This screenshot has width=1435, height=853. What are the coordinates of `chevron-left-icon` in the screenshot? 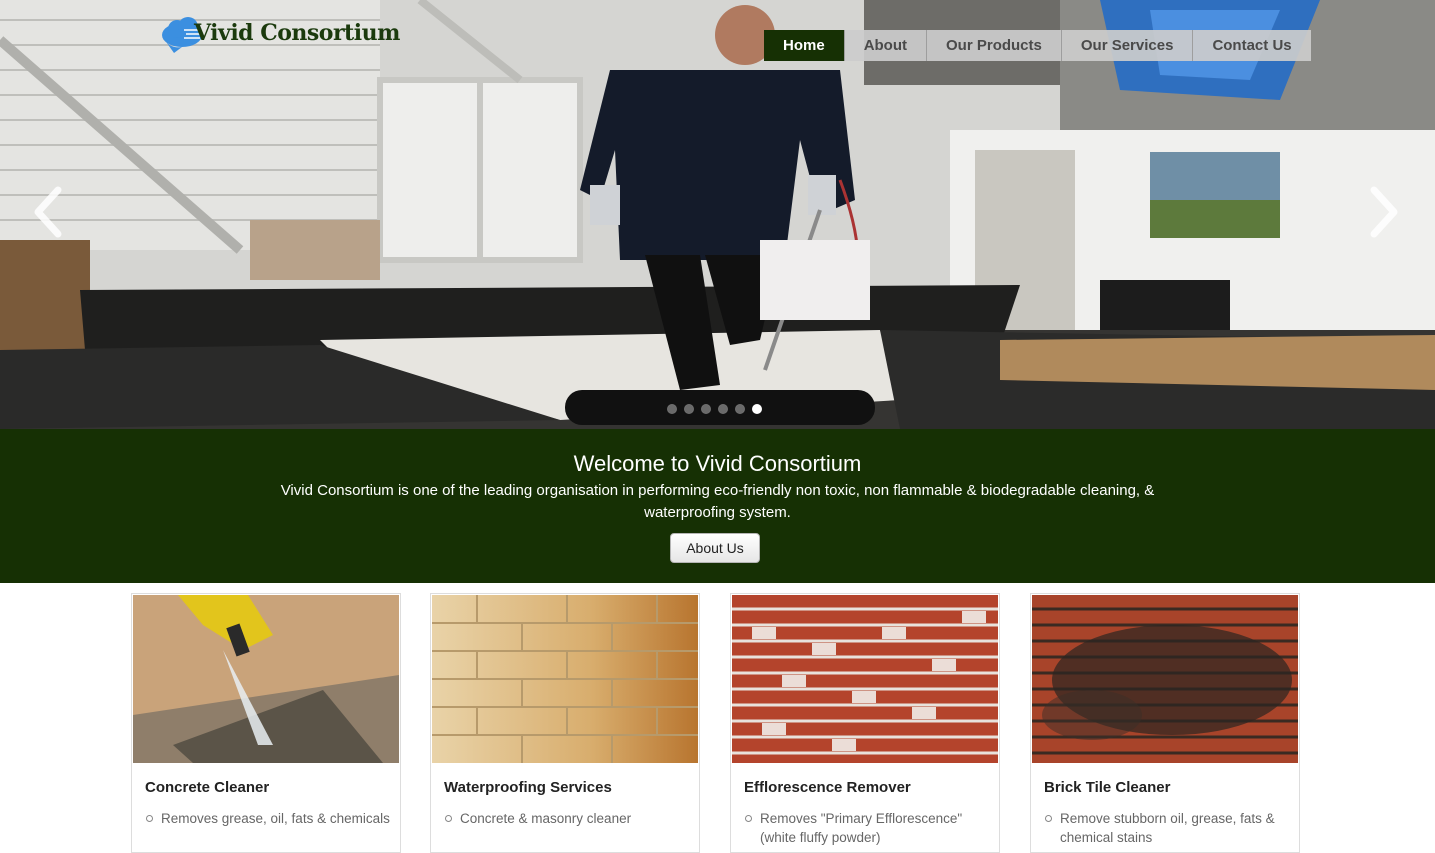 It's located at (48, 212).